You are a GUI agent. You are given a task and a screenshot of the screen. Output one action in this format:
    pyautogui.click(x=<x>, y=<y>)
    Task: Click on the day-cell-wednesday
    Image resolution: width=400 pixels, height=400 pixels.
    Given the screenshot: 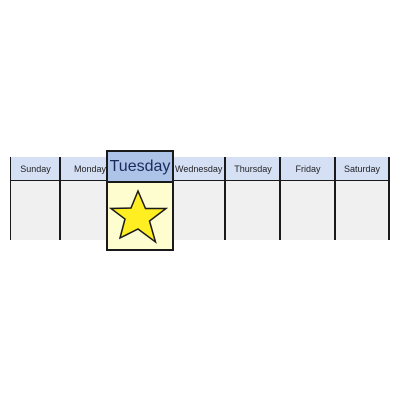 What is the action you would take?
    pyautogui.click(x=199, y=210)
    